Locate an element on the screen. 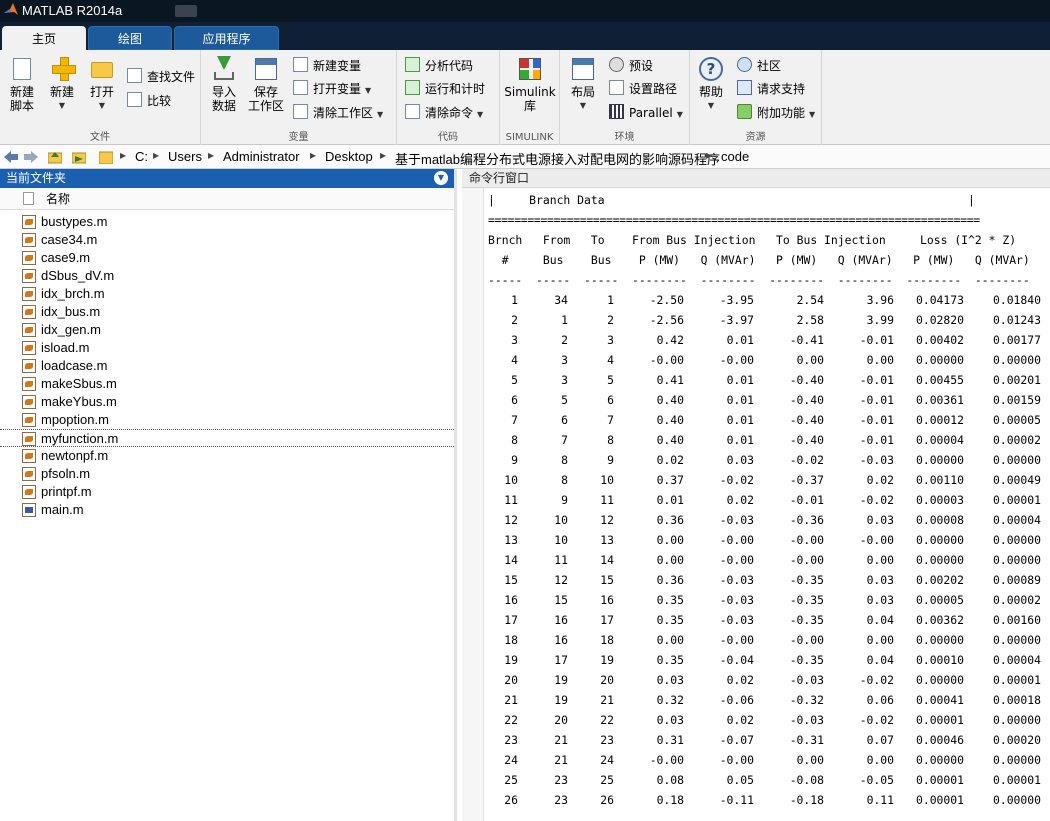 The image size is (1050, 821). branch-cell-pf: 0.36 is located at coordinates (670, 580).